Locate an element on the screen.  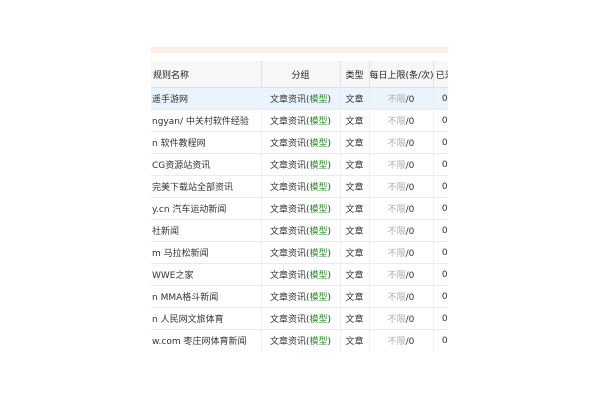
table-row: n MMA格斗新闻 文章资讯(模型) 文章 不限/0 0 is located at coordinates (299, 296).